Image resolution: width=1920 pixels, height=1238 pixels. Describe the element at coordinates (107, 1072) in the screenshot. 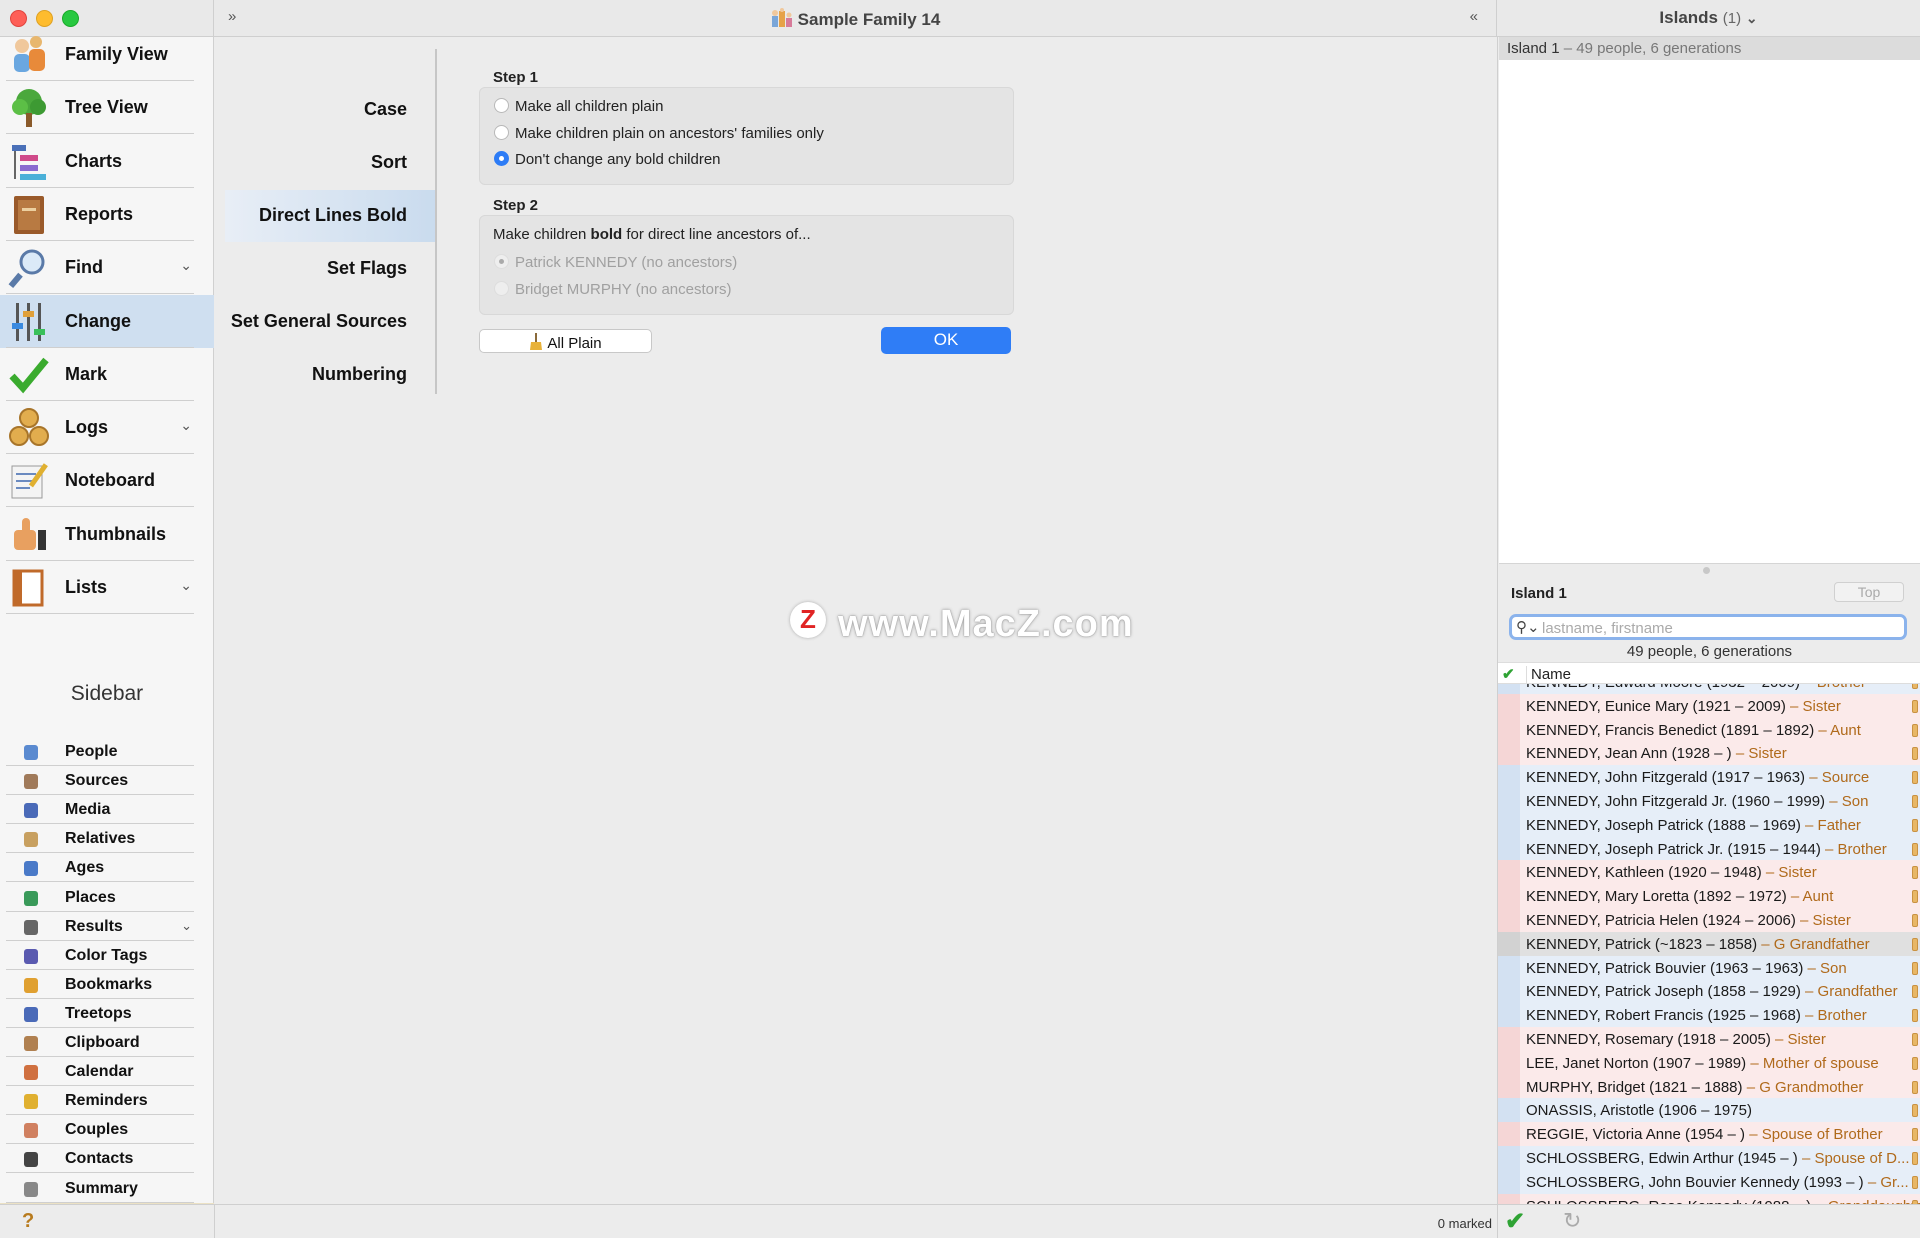

I see `sidebar-item-calendar: Calendar` at that location.